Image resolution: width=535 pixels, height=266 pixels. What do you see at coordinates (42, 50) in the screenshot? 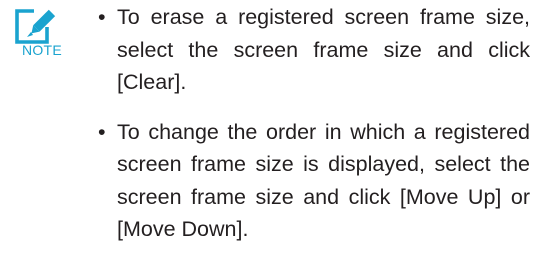
I see `note-label: NOTE` at bounding box center [42, 50].